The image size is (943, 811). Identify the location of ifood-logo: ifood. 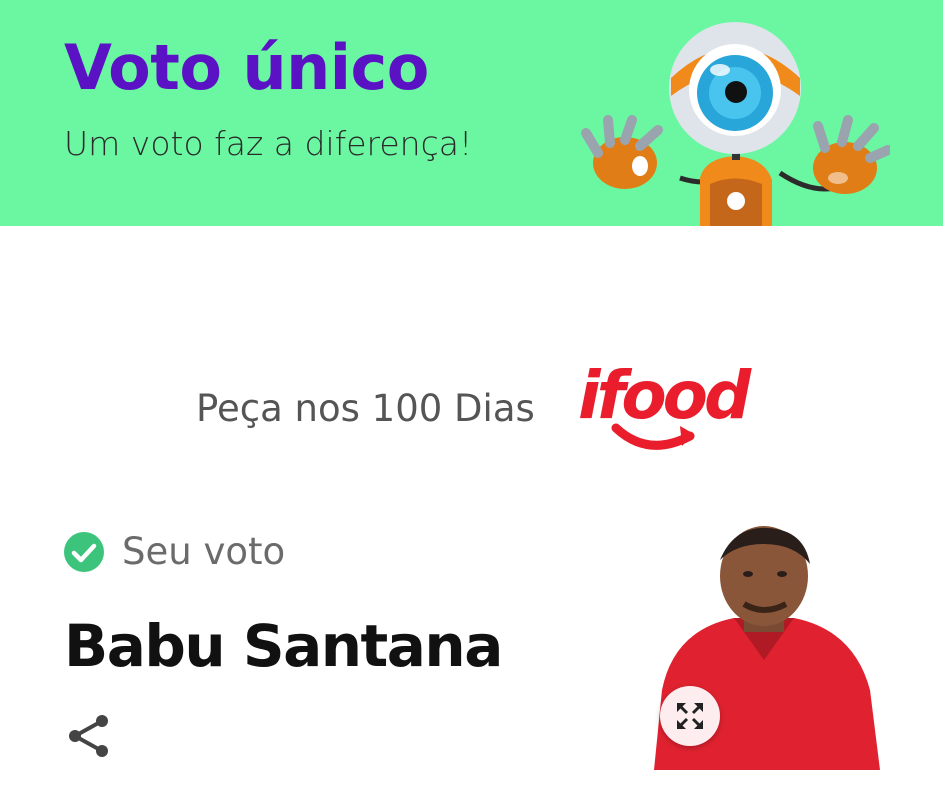
(699, 408).